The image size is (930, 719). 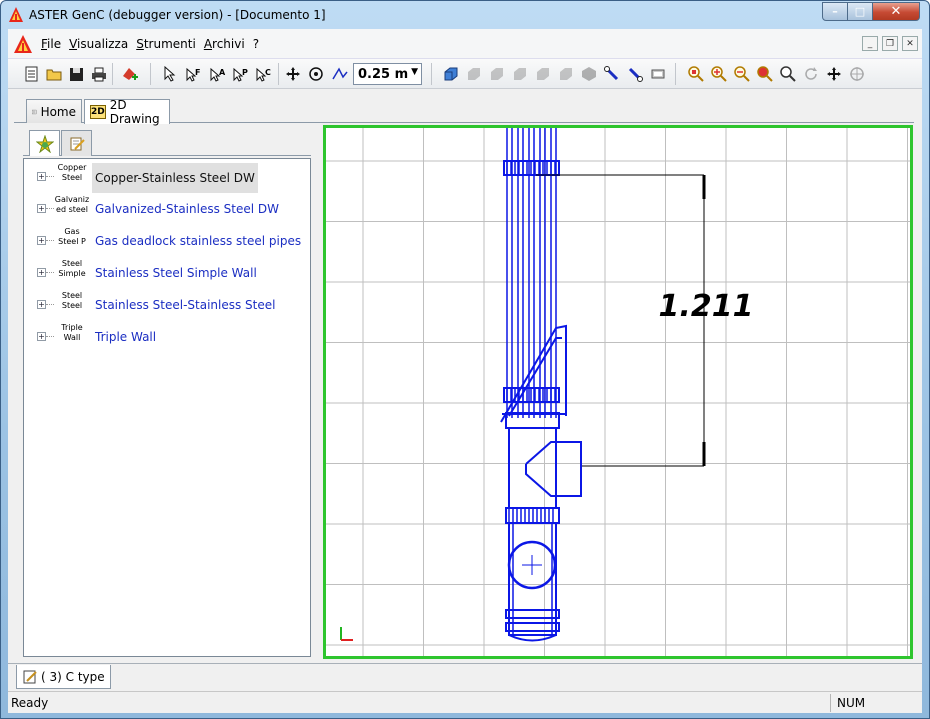 I want to click on tree-item: + Triple Wall Triple Wall, so click(x=167, y=337).